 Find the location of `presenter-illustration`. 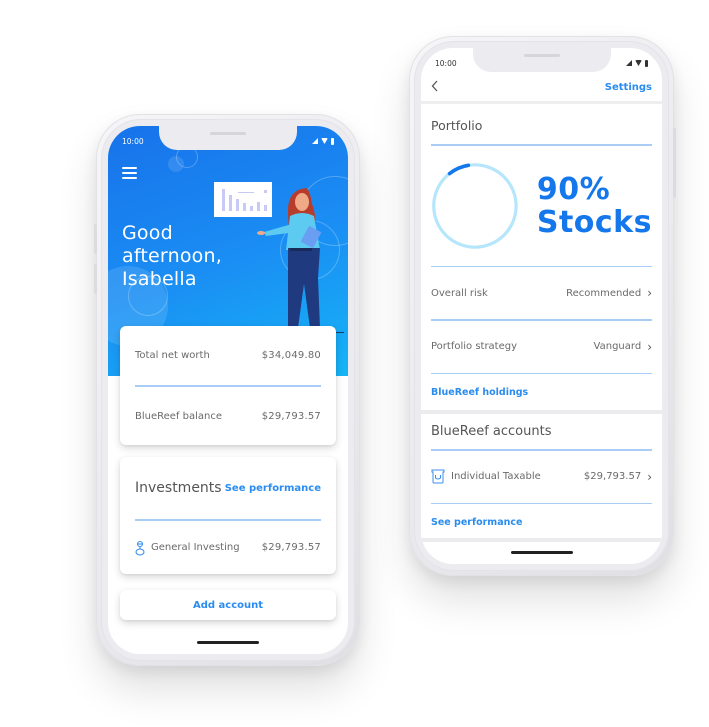

presenter-illustration is located at coordinates (279, 257).